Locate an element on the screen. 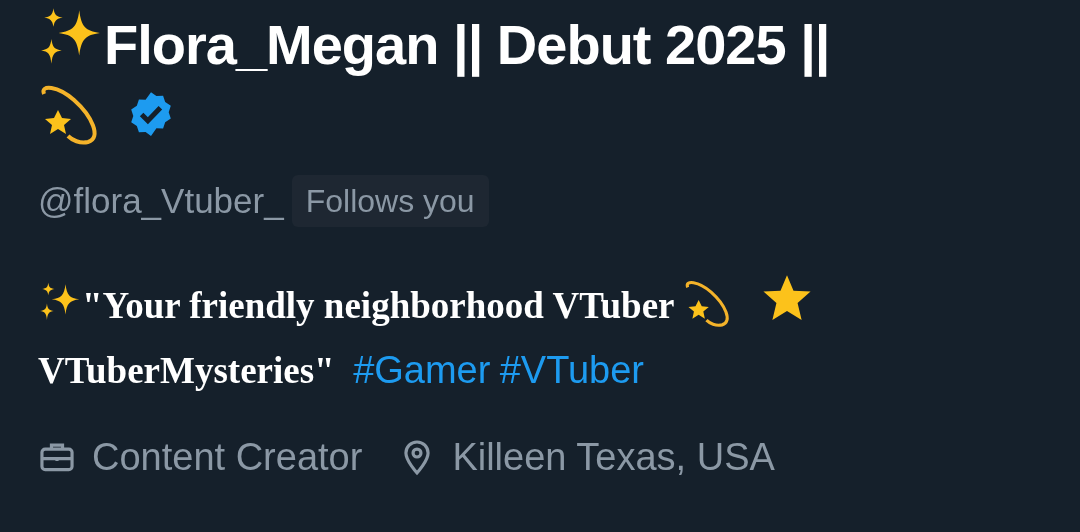  follows-you-badge: Follows you is located at coordinates (390, 201).